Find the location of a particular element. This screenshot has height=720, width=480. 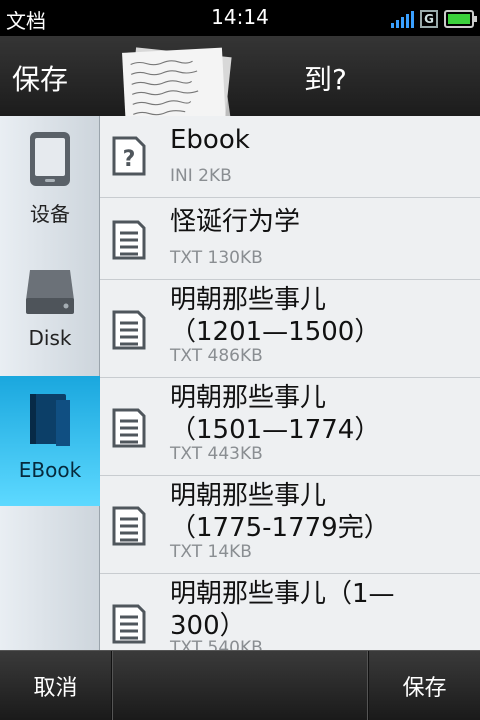

header-destination-label: 到? is located at coordinates (325, 79).